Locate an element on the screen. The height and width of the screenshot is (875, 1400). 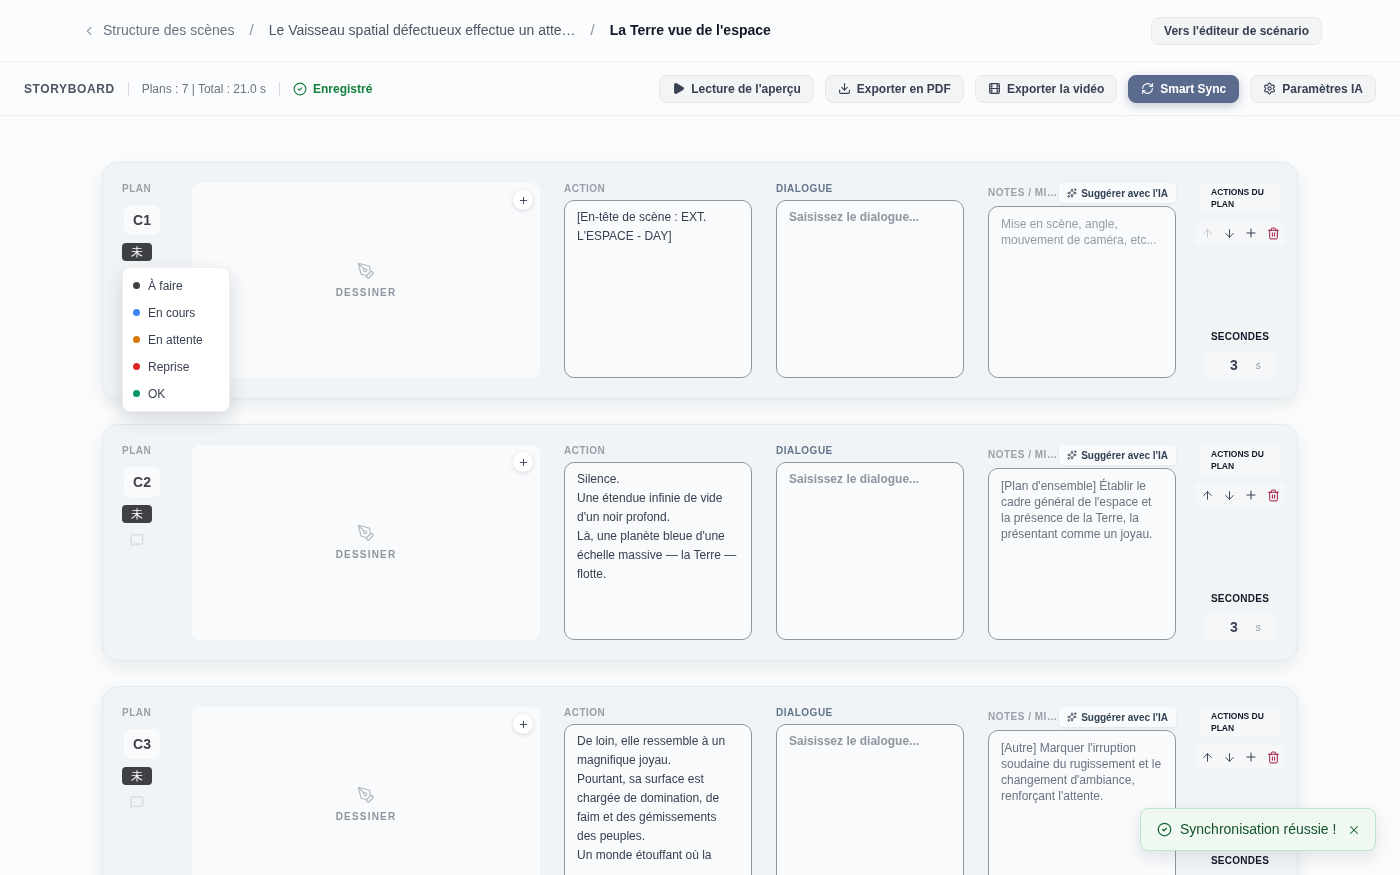
shot-code: C3 is located at coordinates (142, 744).